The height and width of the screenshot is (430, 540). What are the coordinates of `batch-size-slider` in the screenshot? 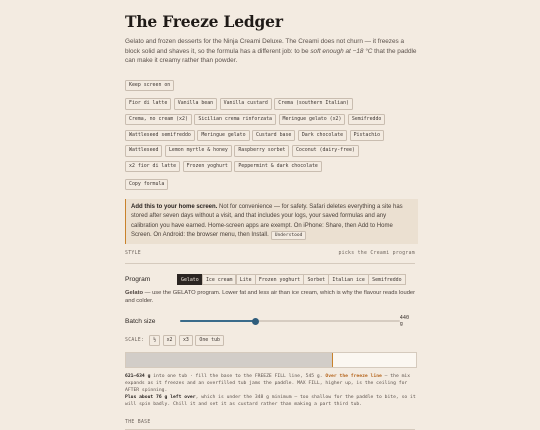 It's located at (289, 321).